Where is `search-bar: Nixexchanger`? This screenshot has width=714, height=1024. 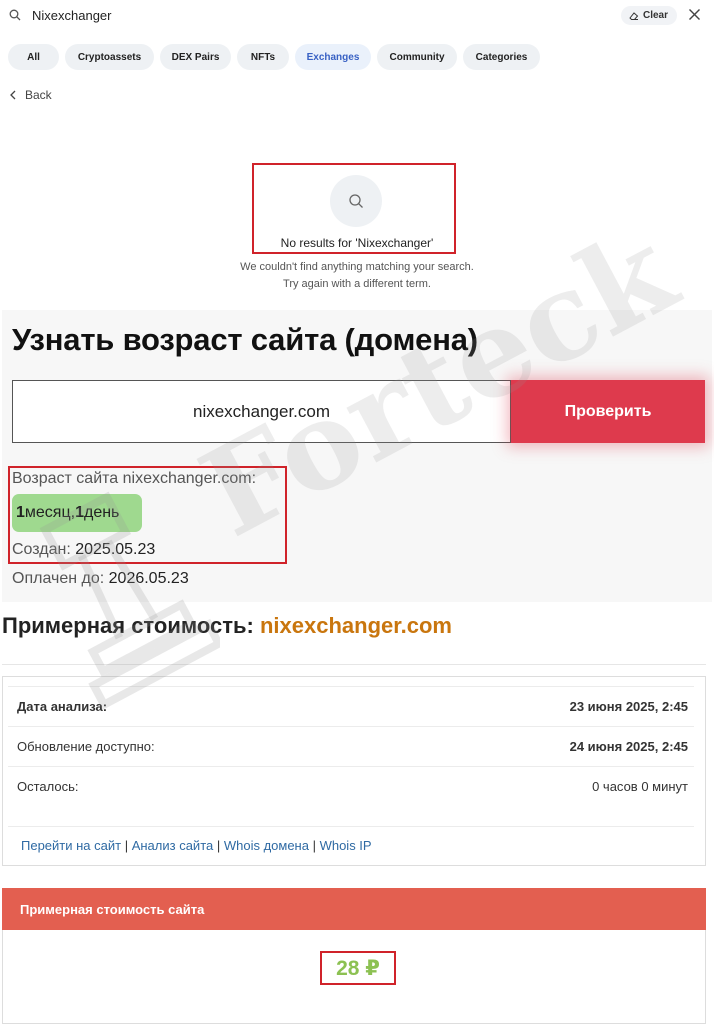
search-bar: Nixexchanger is located at coordinates (357, 16).